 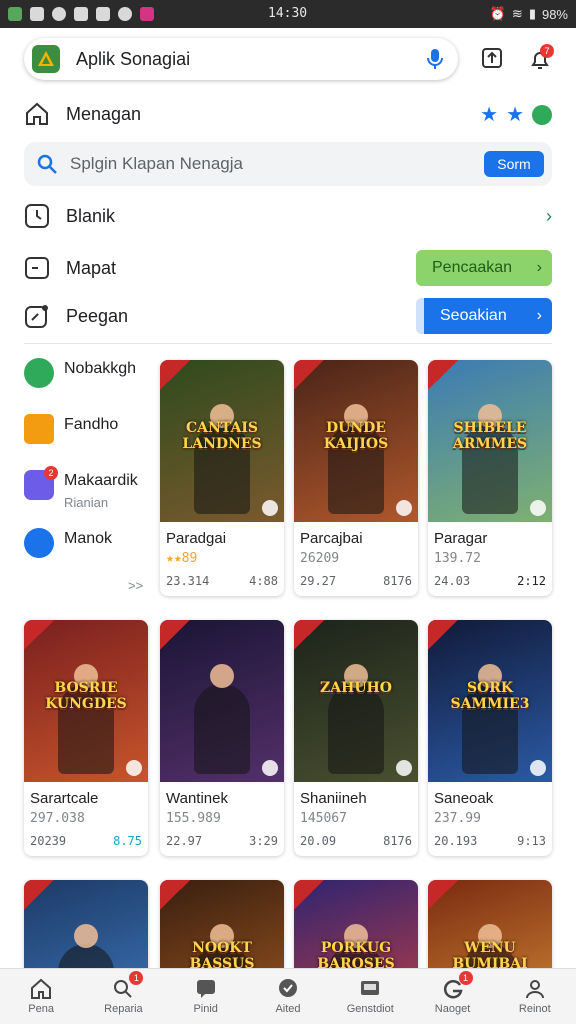 What do you see at coordinates (435, 59) in the screenshot?
I see `mic-icon` at bounding box center [435, 59].